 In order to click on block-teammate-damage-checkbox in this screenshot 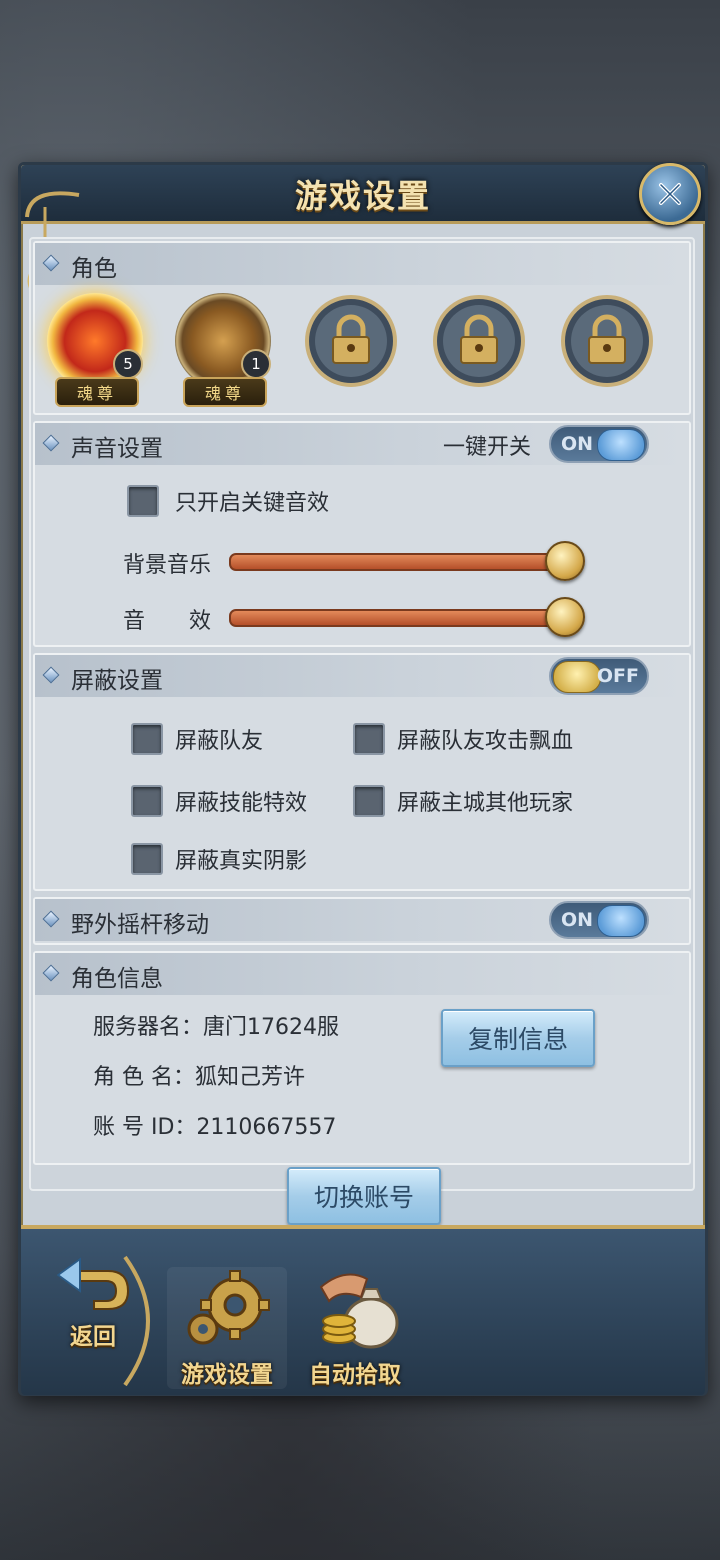, I will do `click(369, 739)`.